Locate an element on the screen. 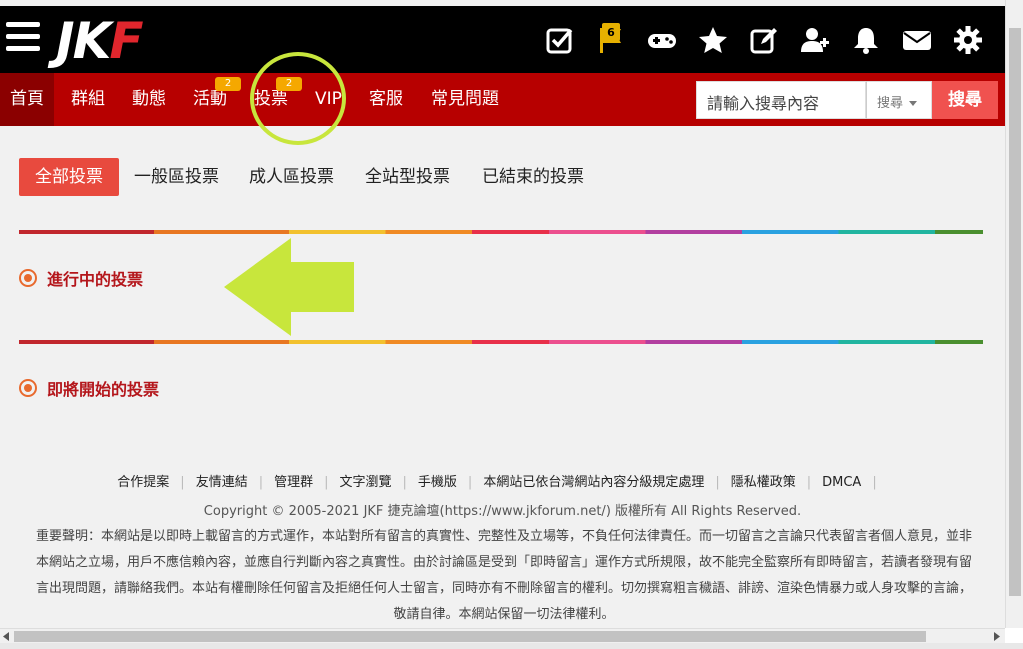  section-upcoming: 即將開始的投票 is located at coordinates (89, 388).